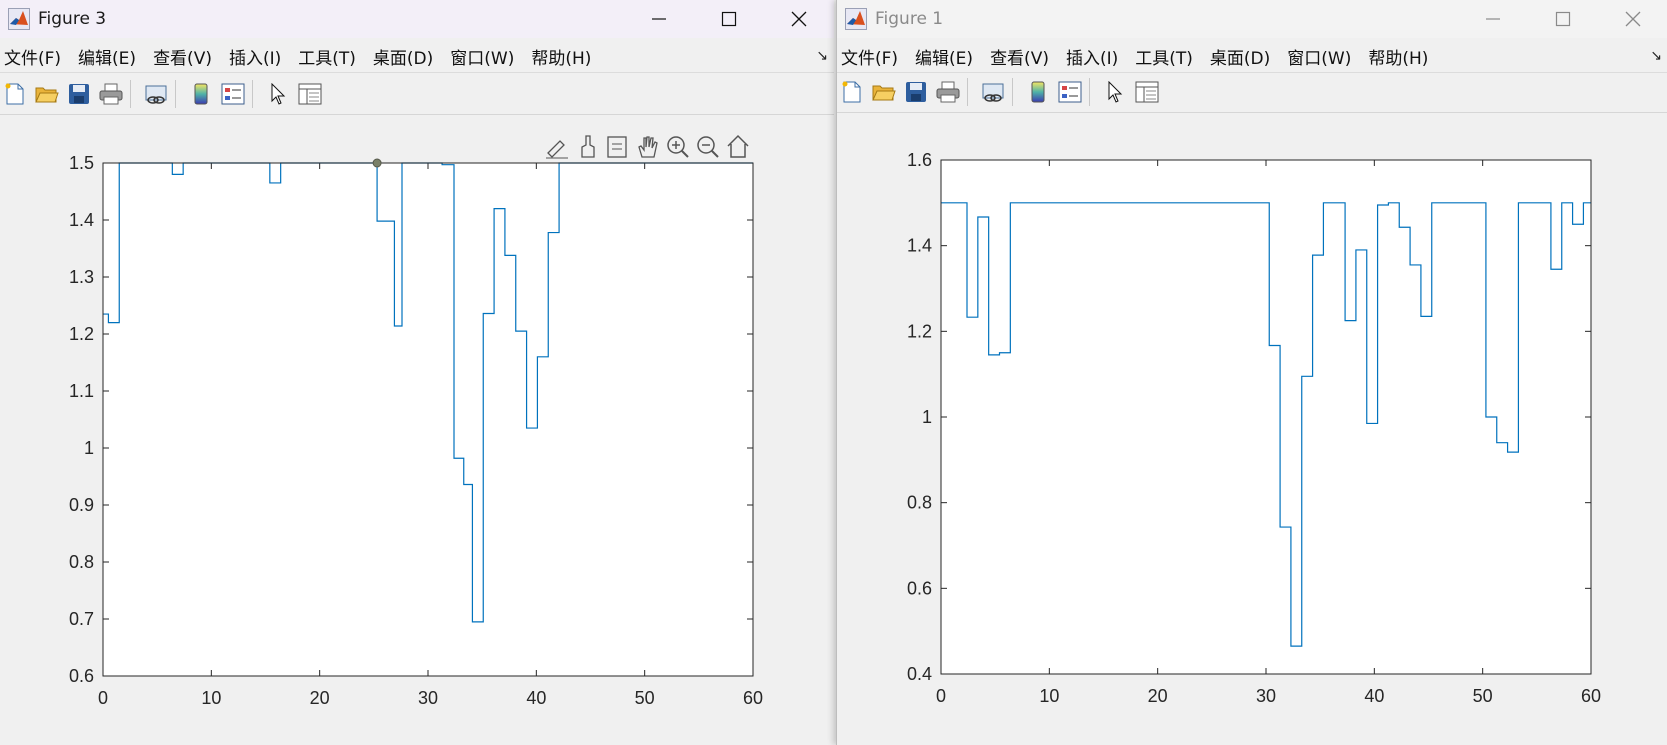 The image size is (1667, 745). I want to click on figure1-titlebar: Figure 1, so click(1252, 19).